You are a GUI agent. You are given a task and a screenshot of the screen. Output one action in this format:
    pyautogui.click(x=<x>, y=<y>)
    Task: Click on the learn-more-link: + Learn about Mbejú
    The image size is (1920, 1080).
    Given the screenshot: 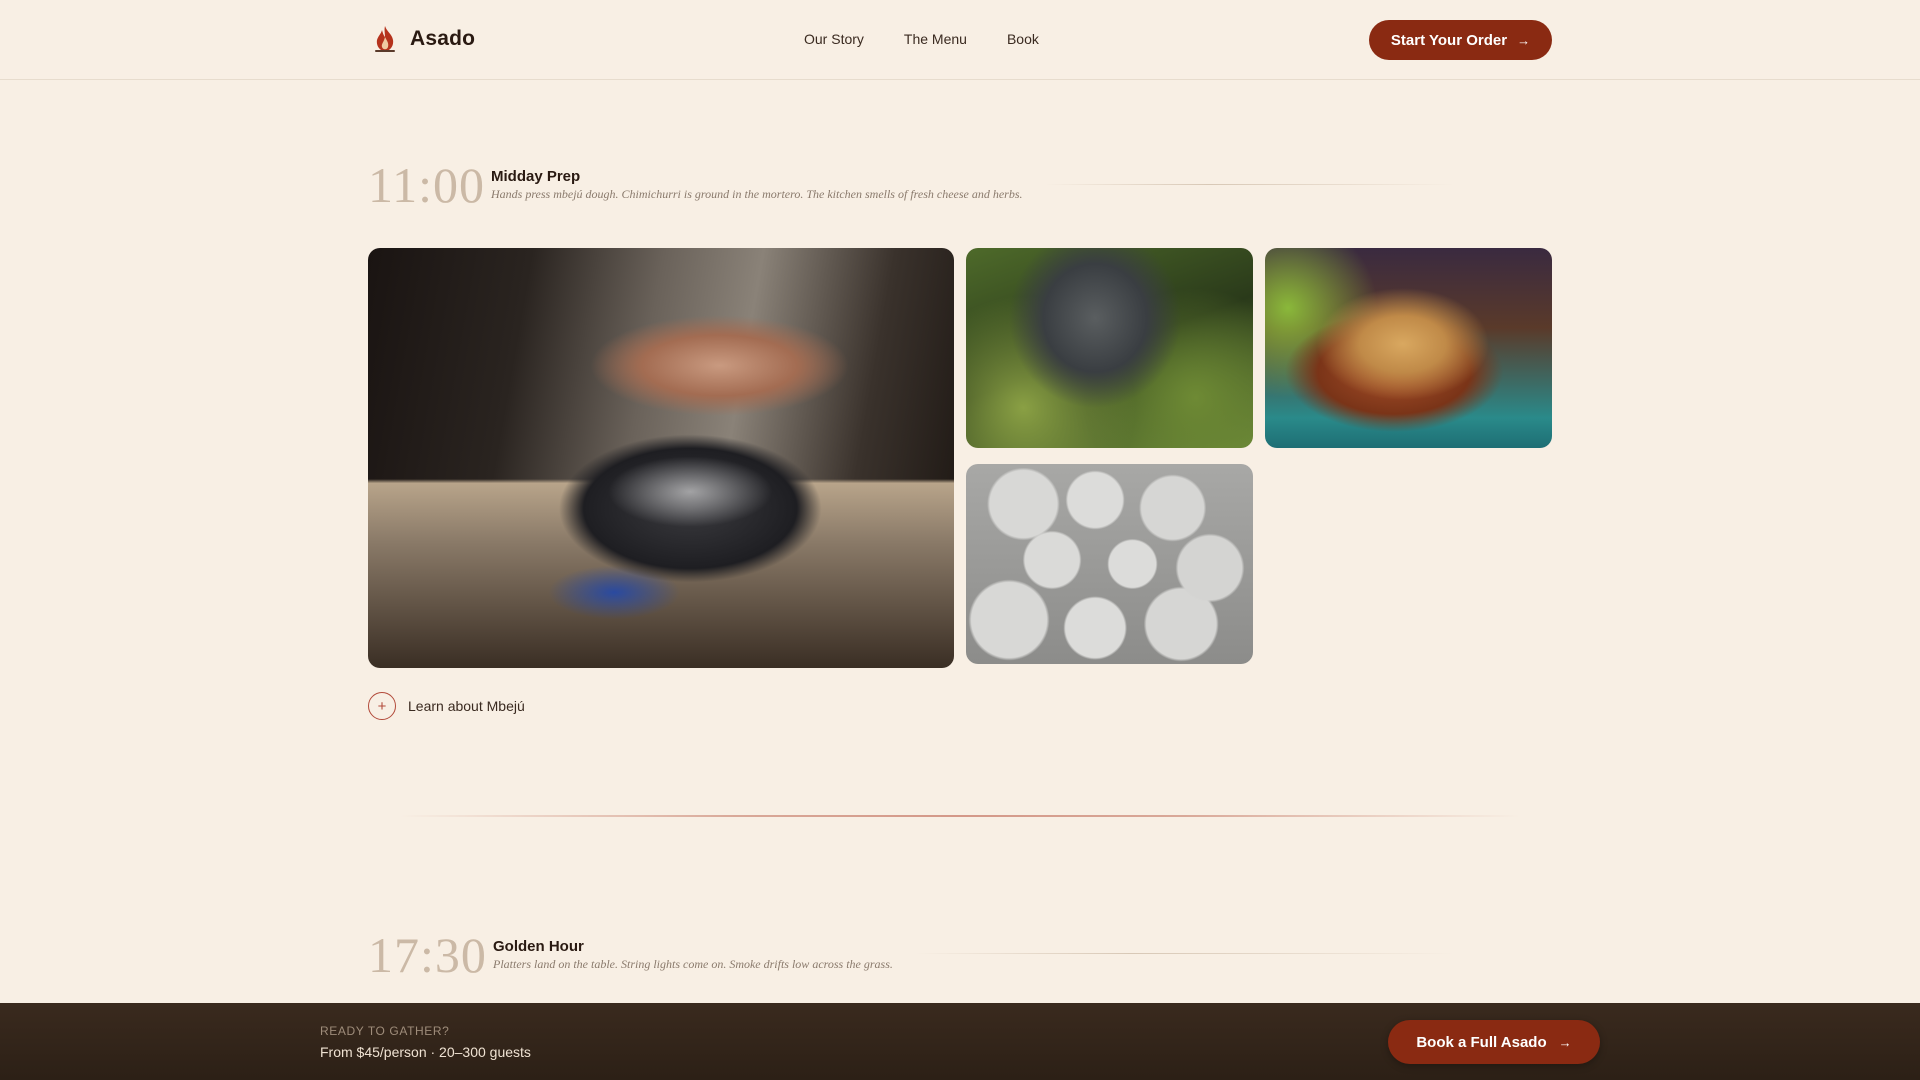 What is the action you would take?
    pyautogui.click(x=446, y=706)
    